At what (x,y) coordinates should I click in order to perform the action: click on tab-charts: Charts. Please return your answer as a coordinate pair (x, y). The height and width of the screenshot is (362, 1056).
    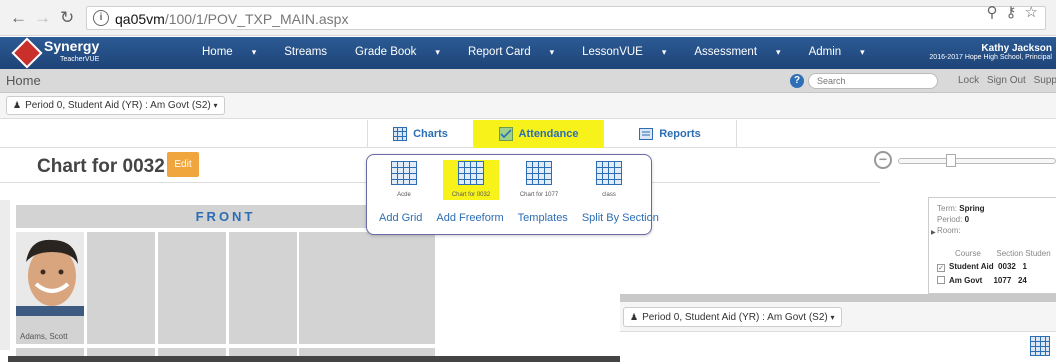
    Looking at the image, I should click on (420, 134).